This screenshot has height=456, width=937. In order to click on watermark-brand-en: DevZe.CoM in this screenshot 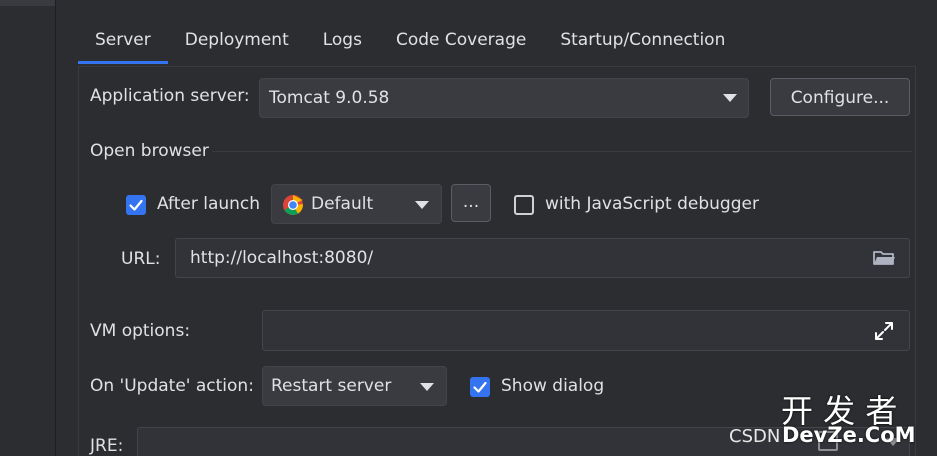, I will do `click(849, 435)`.